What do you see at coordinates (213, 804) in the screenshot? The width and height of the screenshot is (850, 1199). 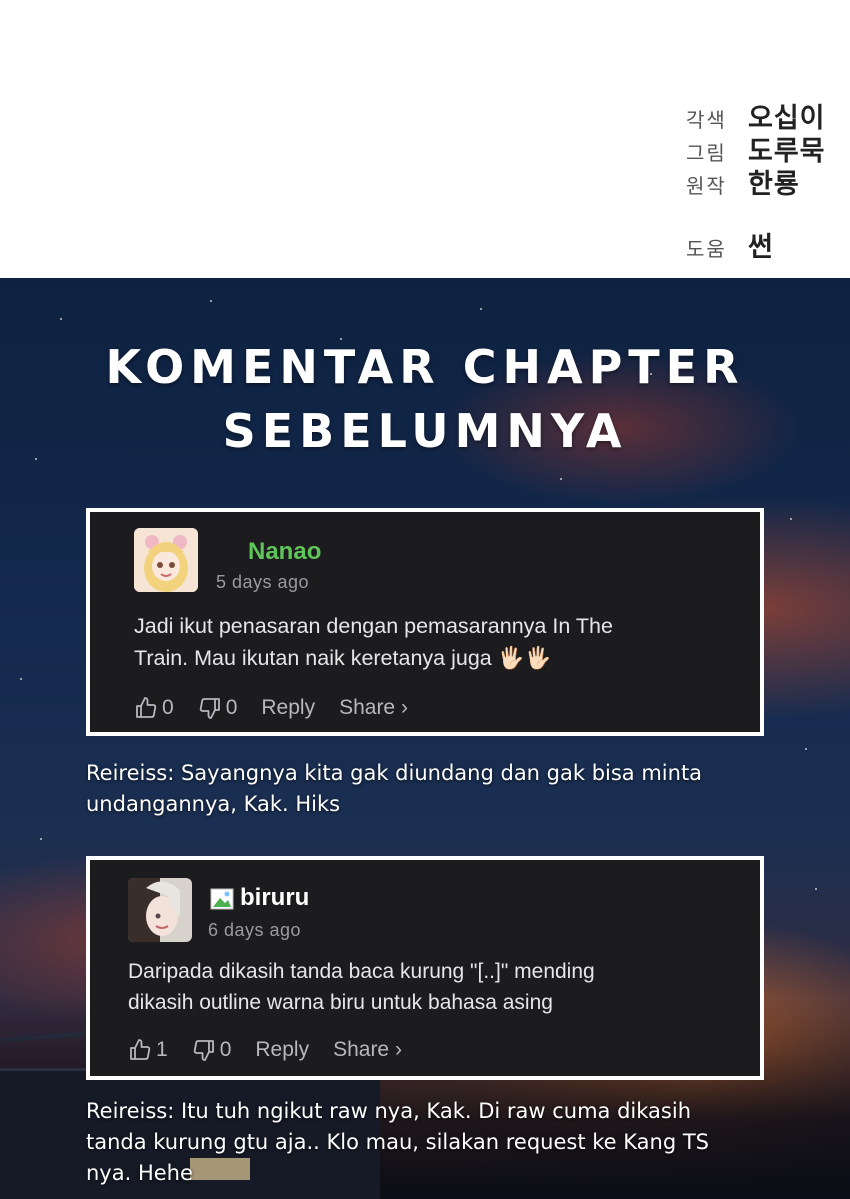 I see `reply-line: undangannya, Kak. Hiks` at bounding box center [213, 804].